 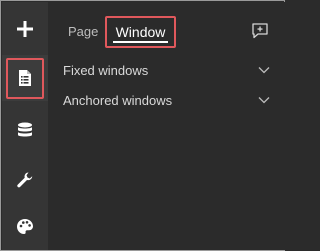 What do you see at coordinates (260, 31) in the screenshot?
I see `add-page-icon` at bounding box center [260, 31].